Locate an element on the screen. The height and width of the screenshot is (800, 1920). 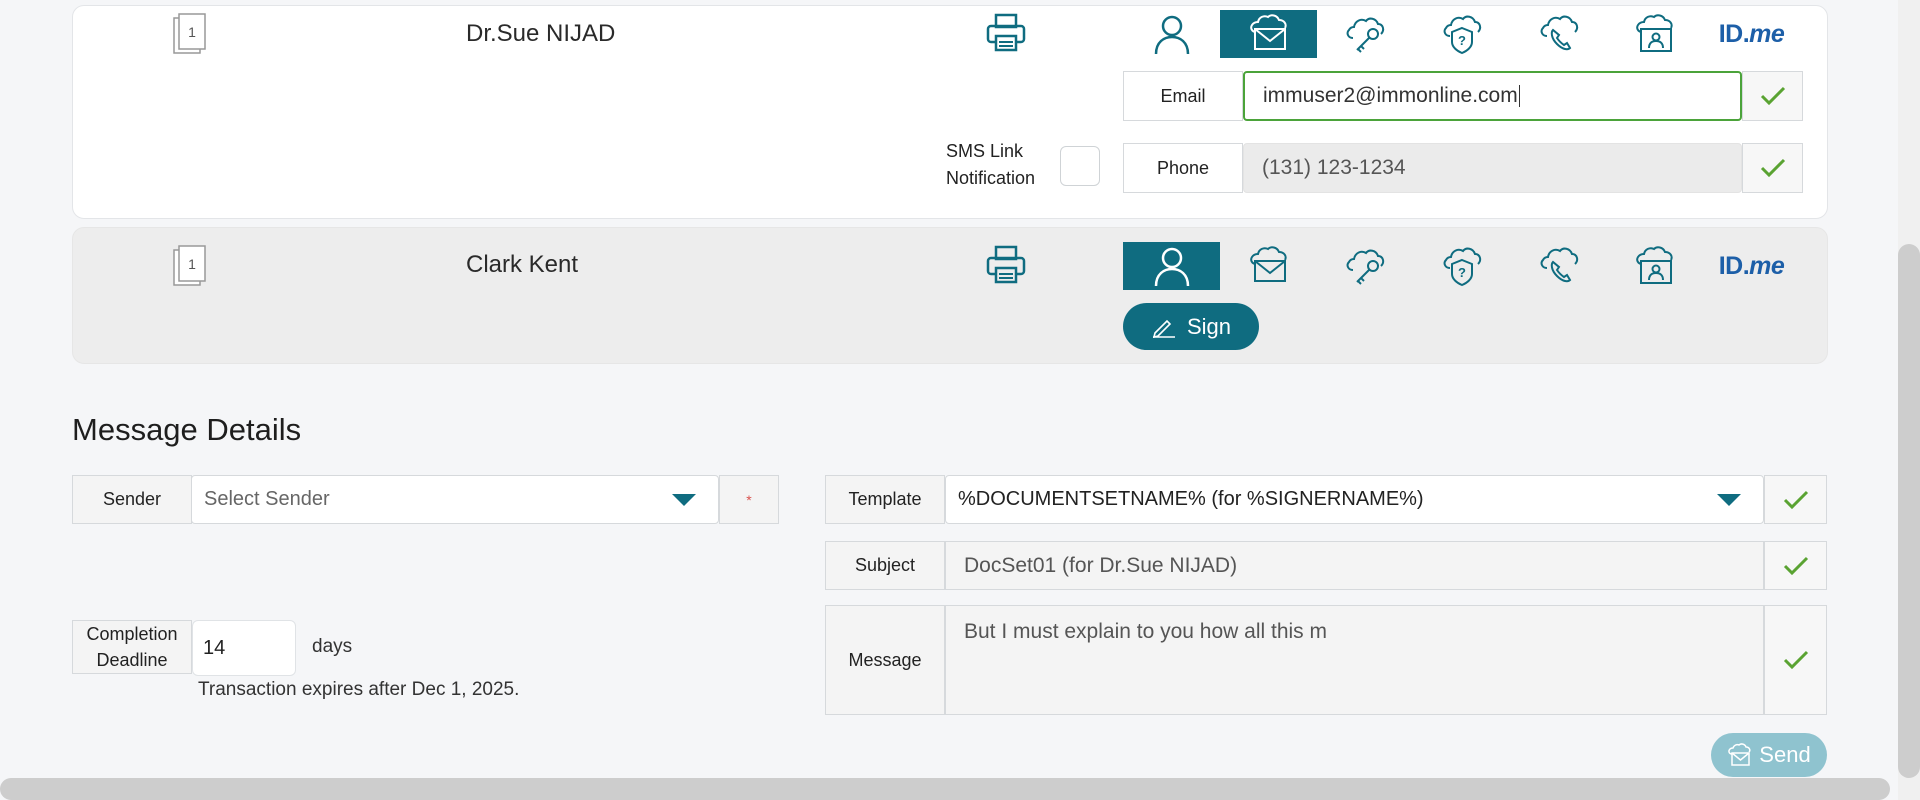
sign-button-label: Sign is located at coordinates (1209, 326).